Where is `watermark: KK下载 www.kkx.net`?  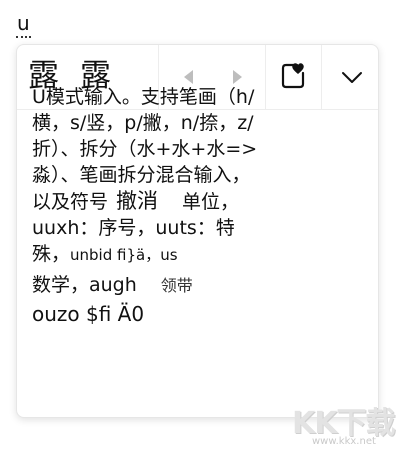
watermark: KK下载 www.kkx.net is located at coordinates (346, 423).